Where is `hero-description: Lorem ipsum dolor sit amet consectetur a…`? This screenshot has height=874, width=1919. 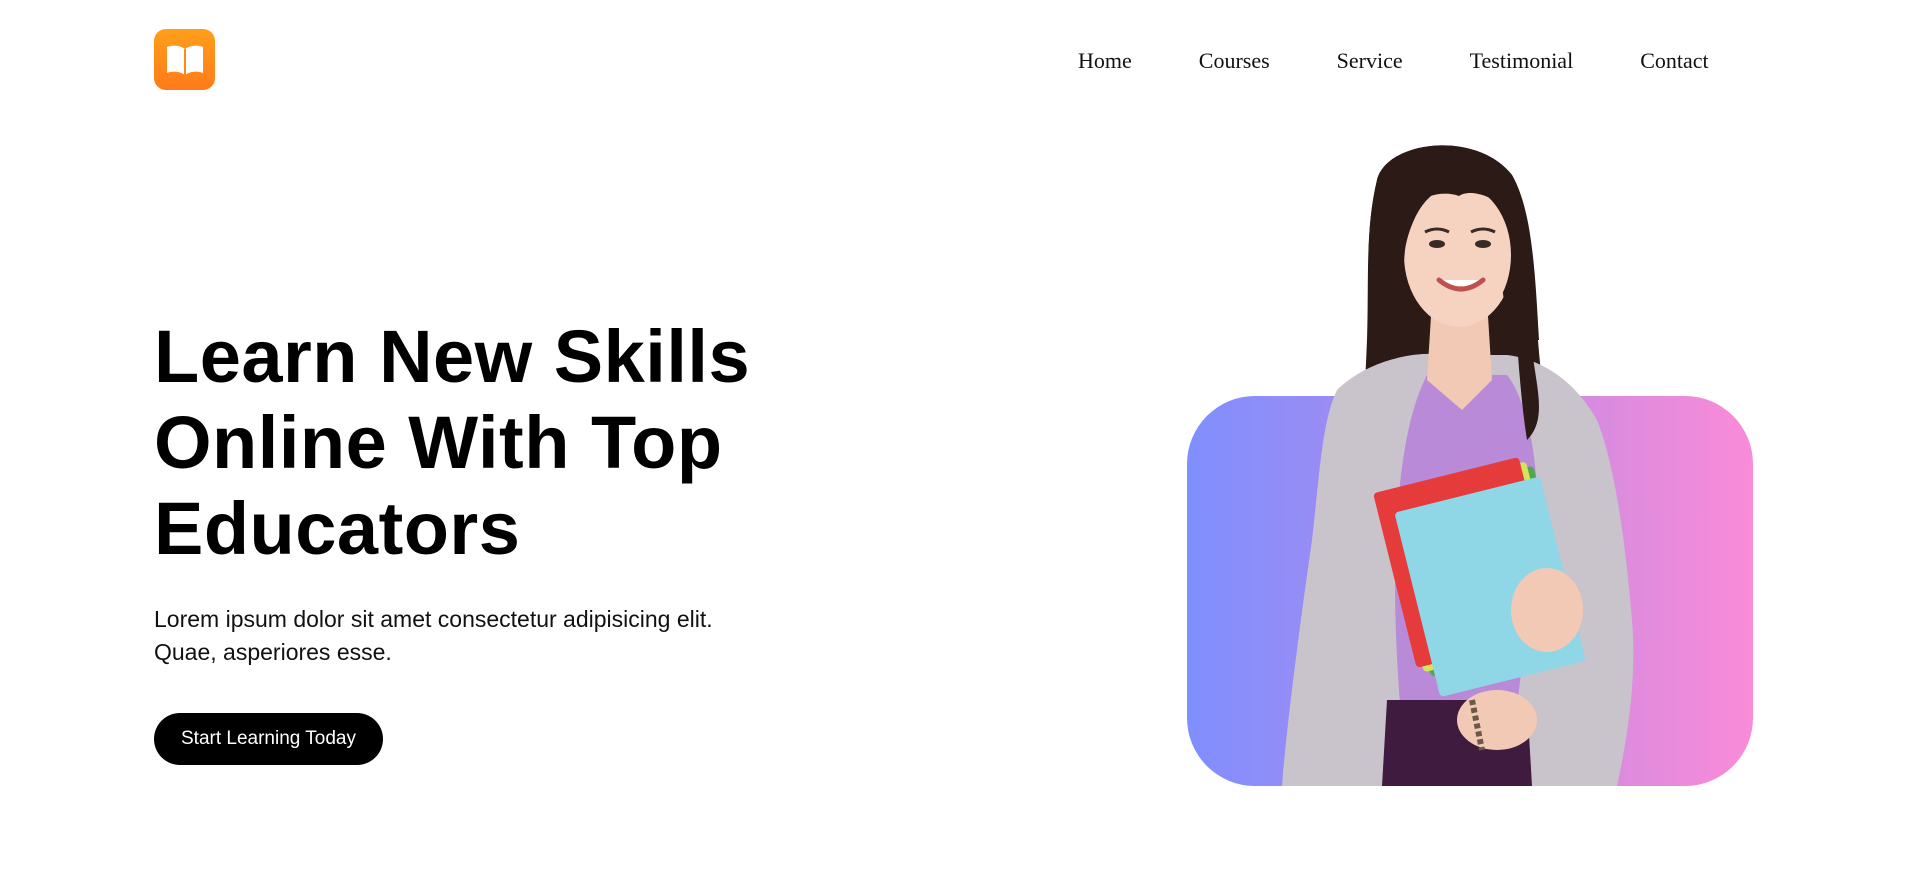 hero-description: Lorem ipsum dolor sit amet consectetur a… is located at coordinates (474, 636).